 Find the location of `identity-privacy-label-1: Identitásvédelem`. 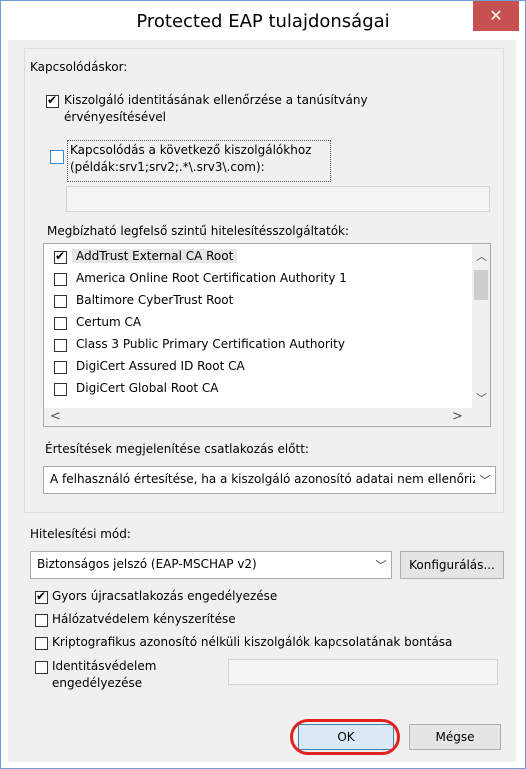

identity-privacy-label-1: Identitásvédelem is located at coordinates (104, 666).